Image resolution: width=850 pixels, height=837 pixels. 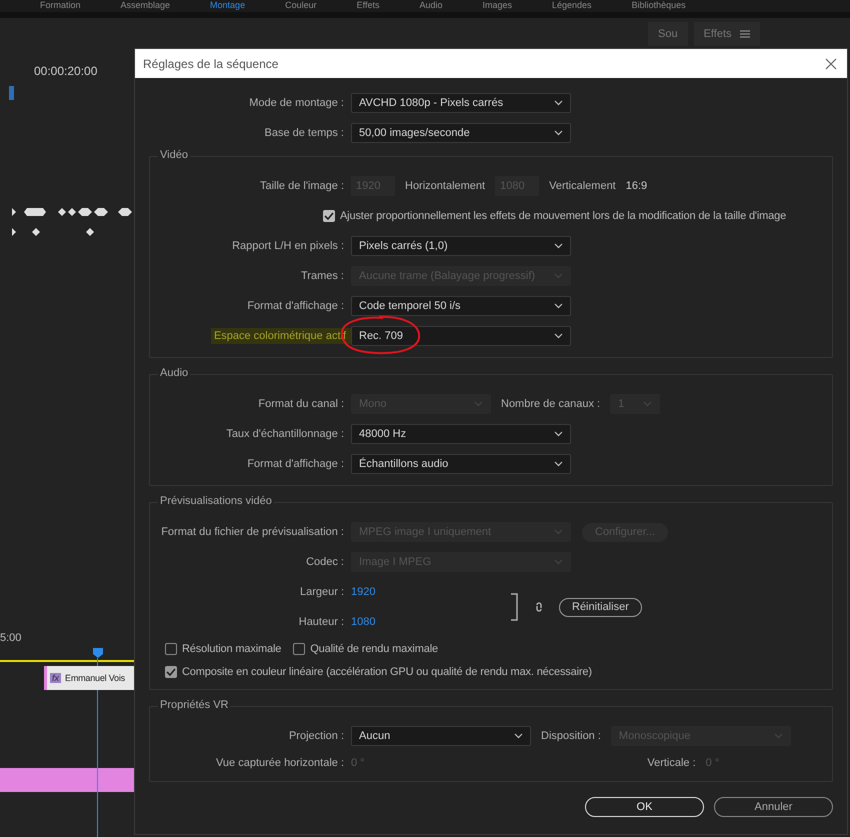 What do you see at coordinates (644, 807) in the screenshot?
I see `dialog-button: OK` at bounding box center [644, 807].